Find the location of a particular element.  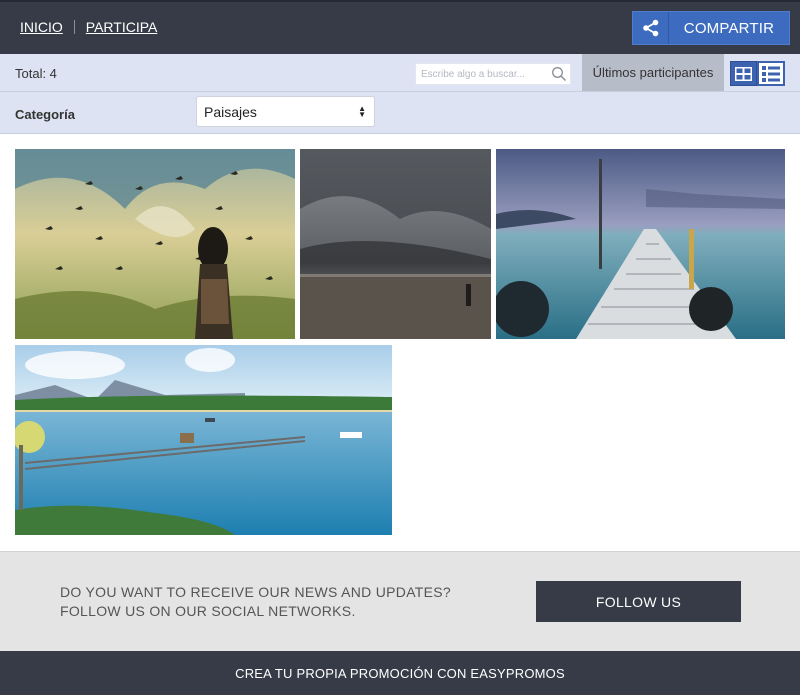

nav-link-participa: PARTICIPA is located at coordinates (122, 27).